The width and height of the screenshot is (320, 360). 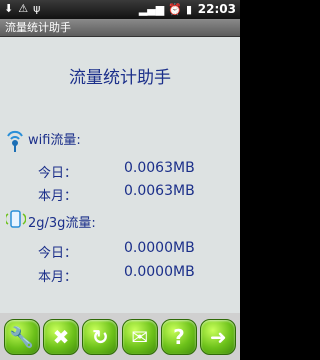 What do you see at coordinates (159, 272) in the screenshot?
I see `mobile-month-value: 0.0000MB` at bounding box center [159, 272].